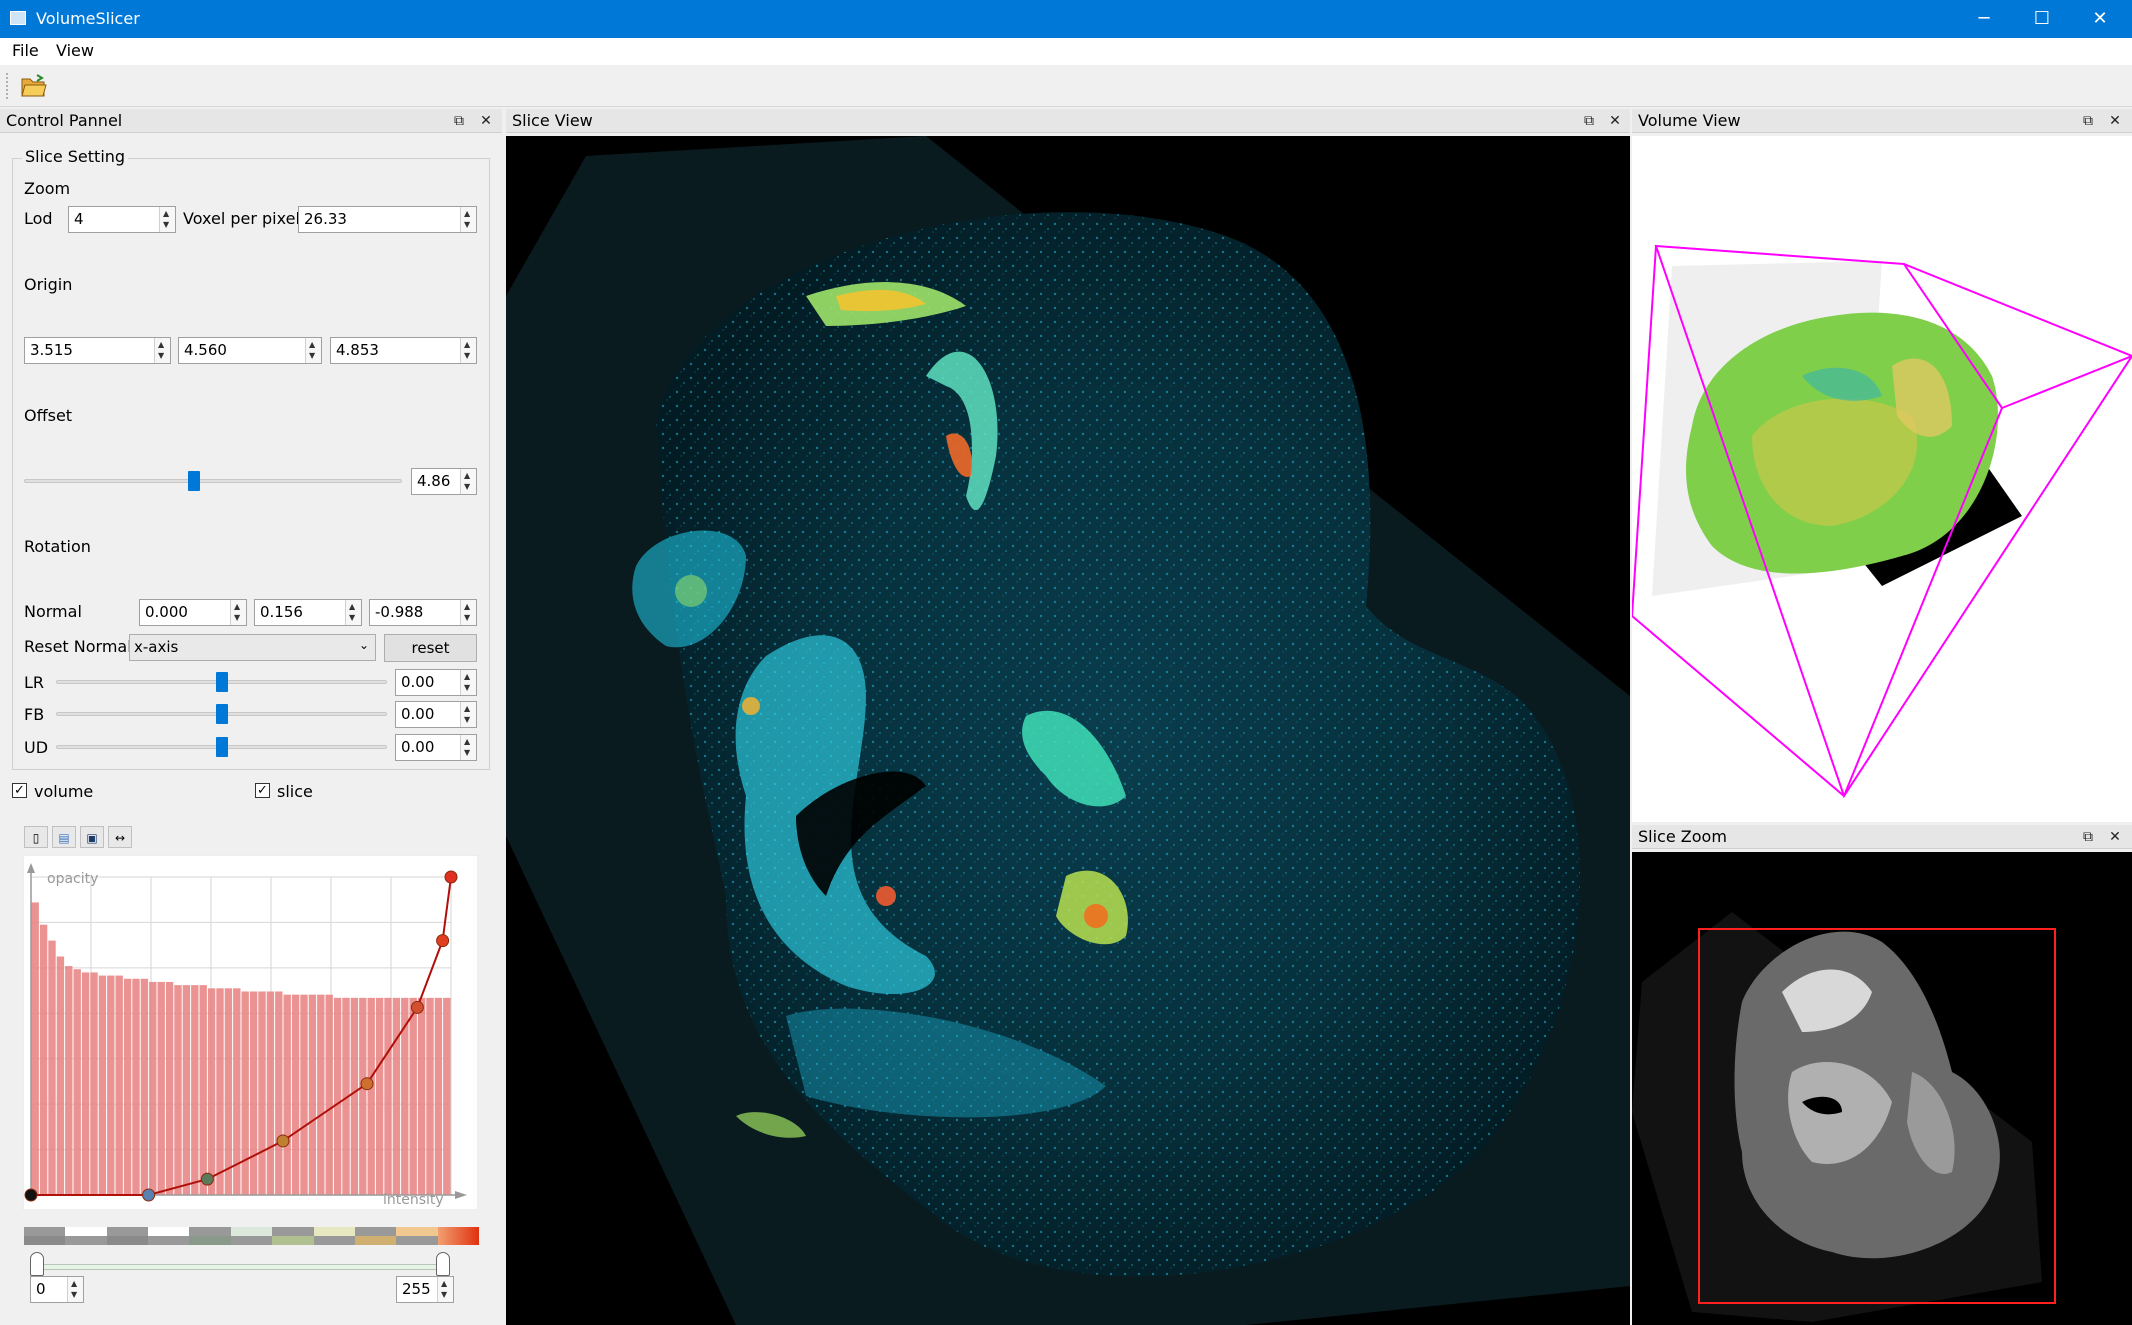  What do you see at coordinates (240, 1267) in the screenshot?
I see `range-slider-track` at bounding box center [240, 1267].